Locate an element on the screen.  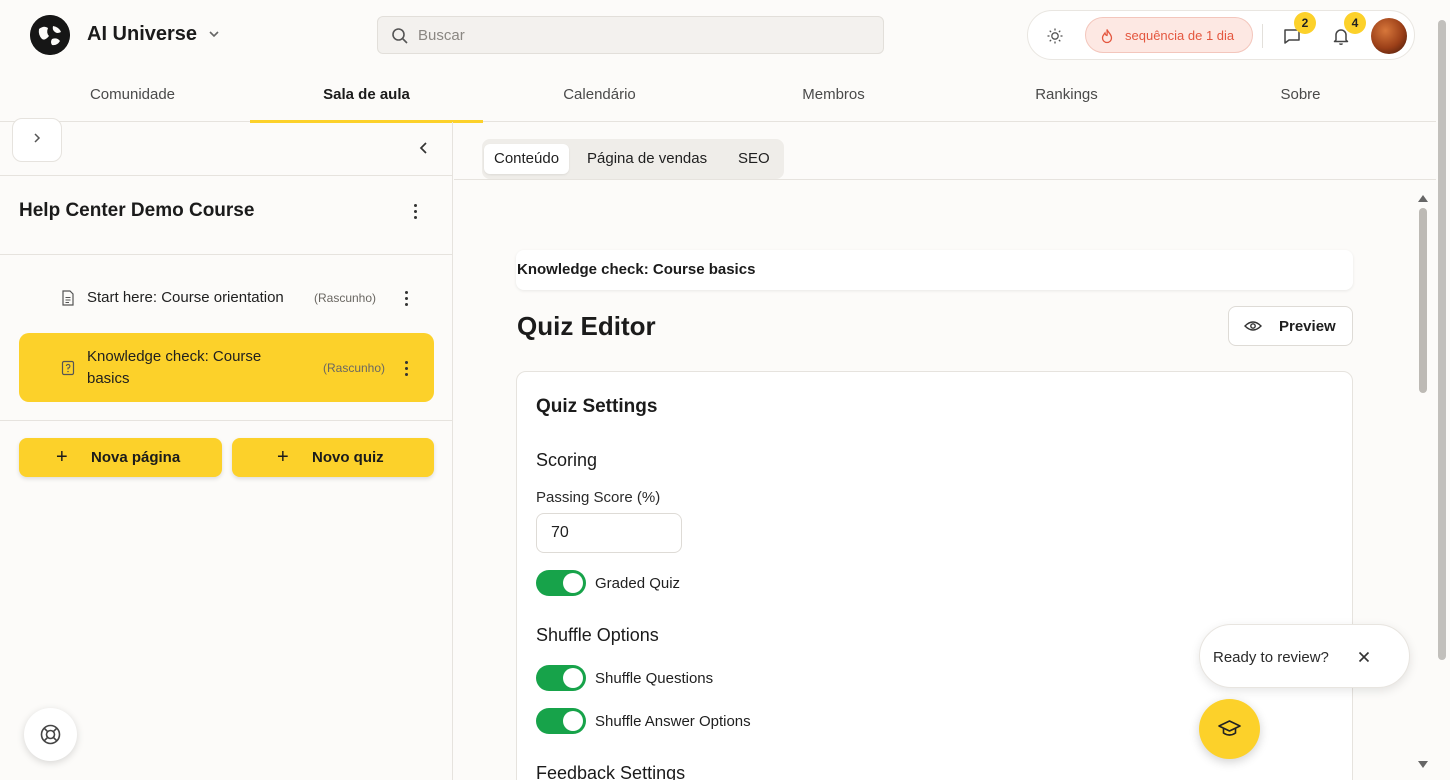
search-input is located at coordinates (638, 35).